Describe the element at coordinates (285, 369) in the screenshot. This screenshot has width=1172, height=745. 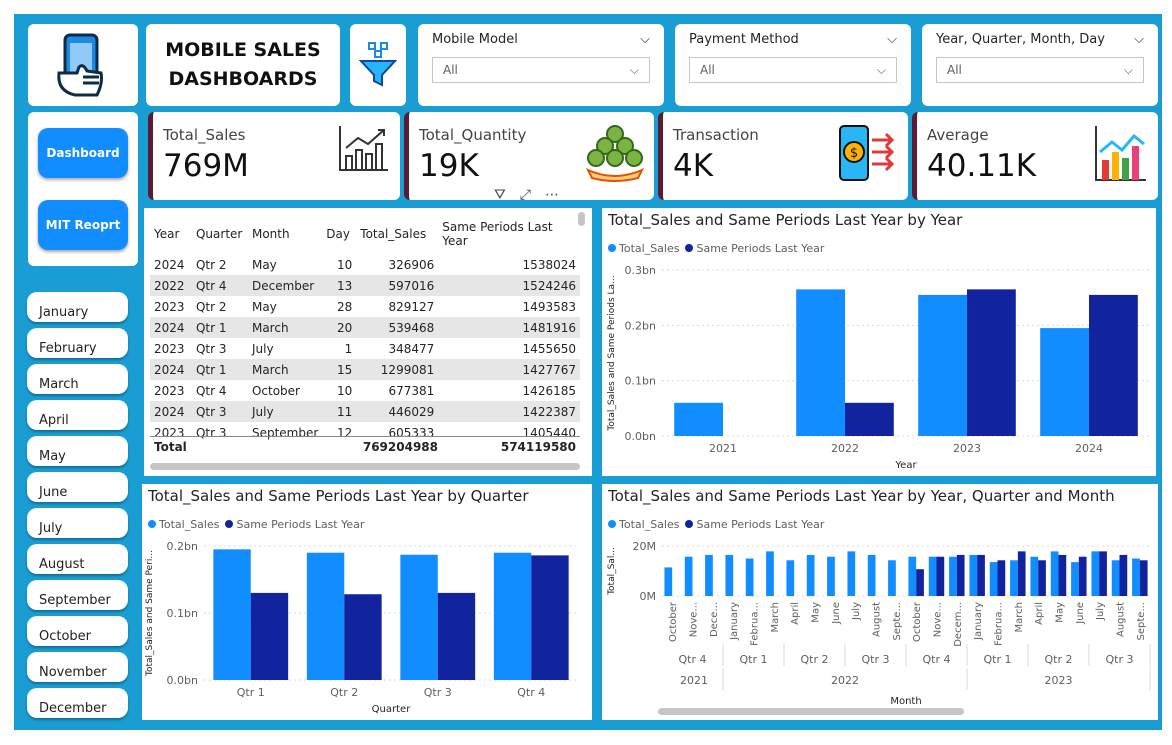
I see `cell: March` at that location.